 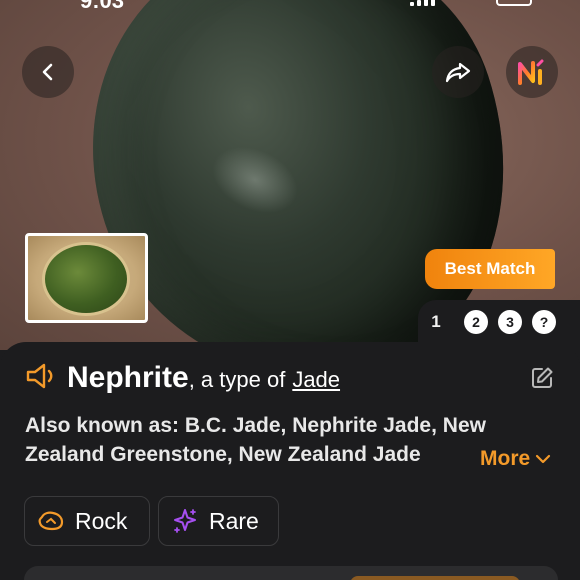 I want to click on tag-rare-label: Rare, so click(x=234, y=520).